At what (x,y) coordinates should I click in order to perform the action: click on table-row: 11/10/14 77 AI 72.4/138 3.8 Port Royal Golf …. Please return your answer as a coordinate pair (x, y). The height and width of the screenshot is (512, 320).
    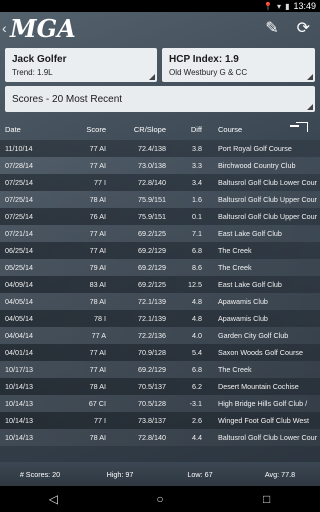
    Looking at the image, I should click on (160, 148).